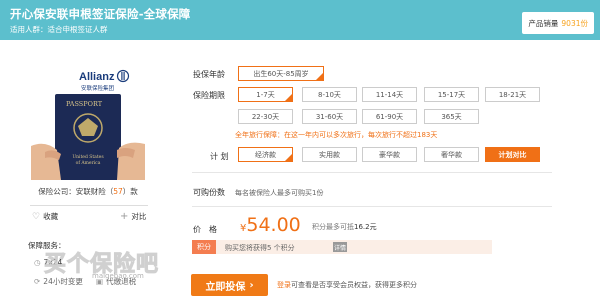  What do you see at coordinates (209, 95) in the screenshot?
I see `period-label: 保险期限` at bounding box center [209, 95].